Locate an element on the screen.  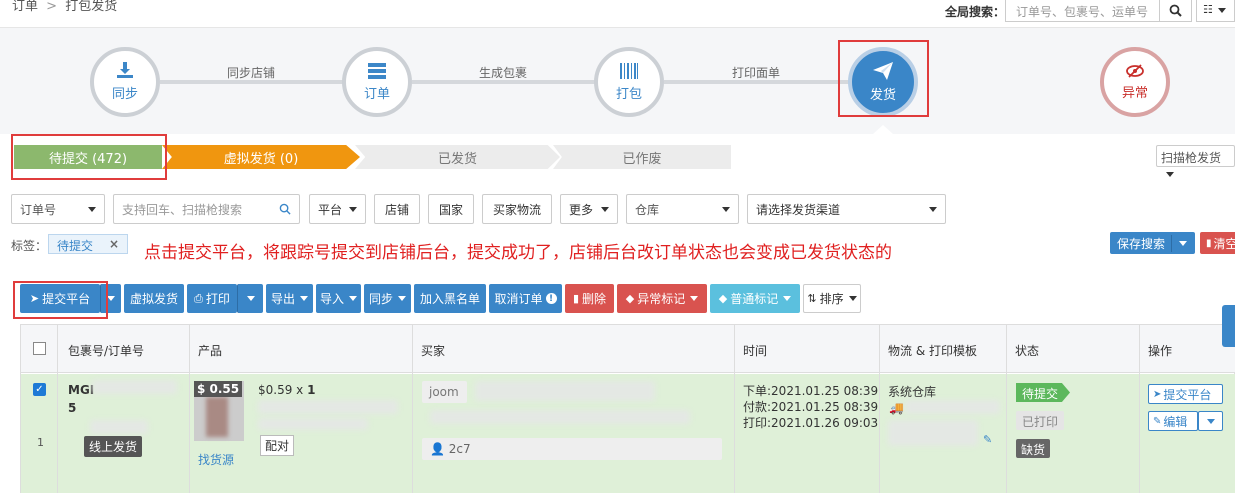
step-abnormal: 异常 is located at coordinates (1135, 82).